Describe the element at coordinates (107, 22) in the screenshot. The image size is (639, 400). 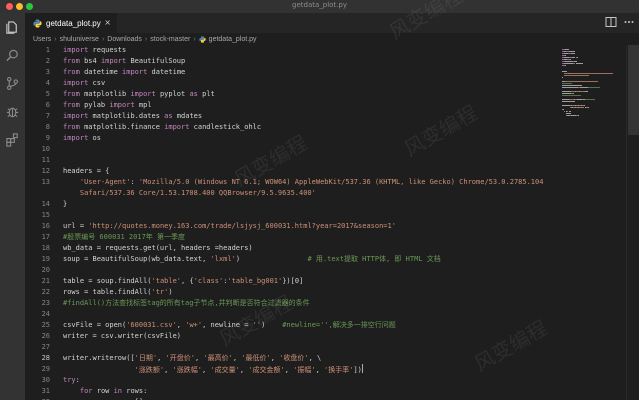
I see `close-tab-icon: ×` at that location.